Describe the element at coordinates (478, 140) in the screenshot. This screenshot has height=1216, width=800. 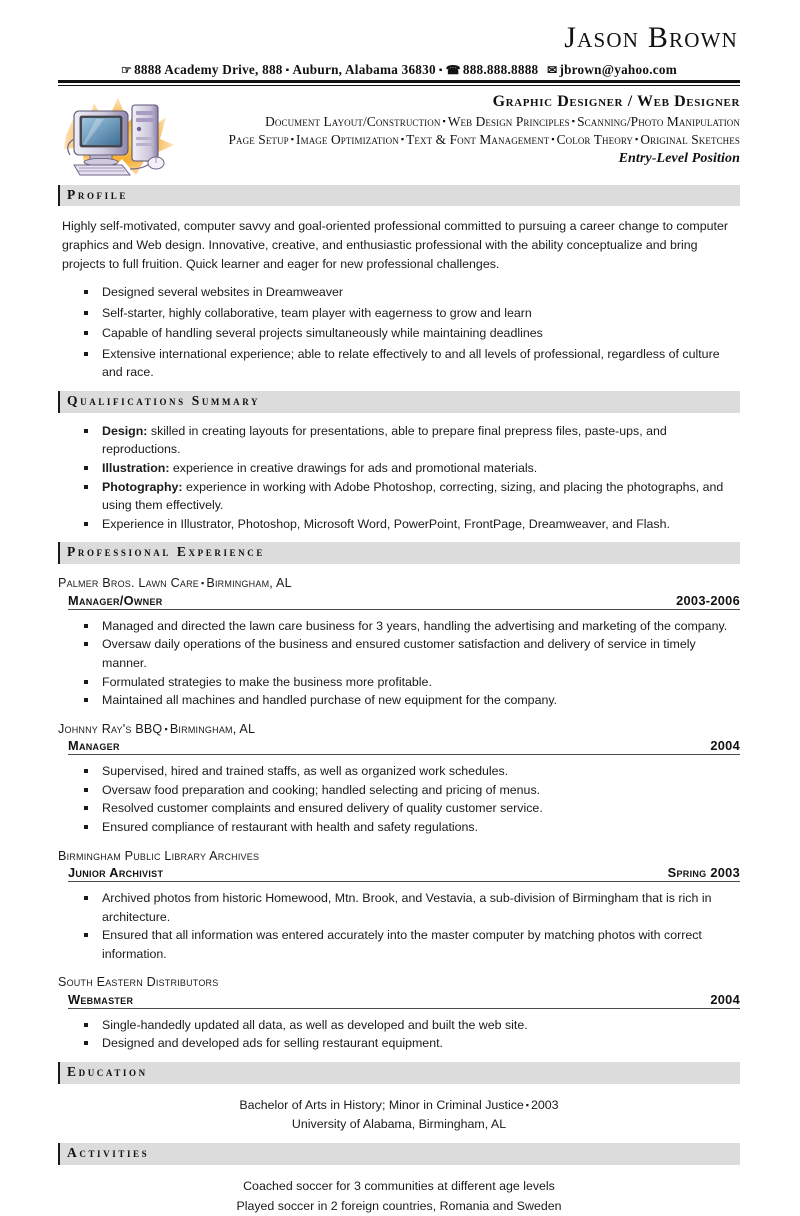
I see `specialty-item: Text & Font Management` at that location.